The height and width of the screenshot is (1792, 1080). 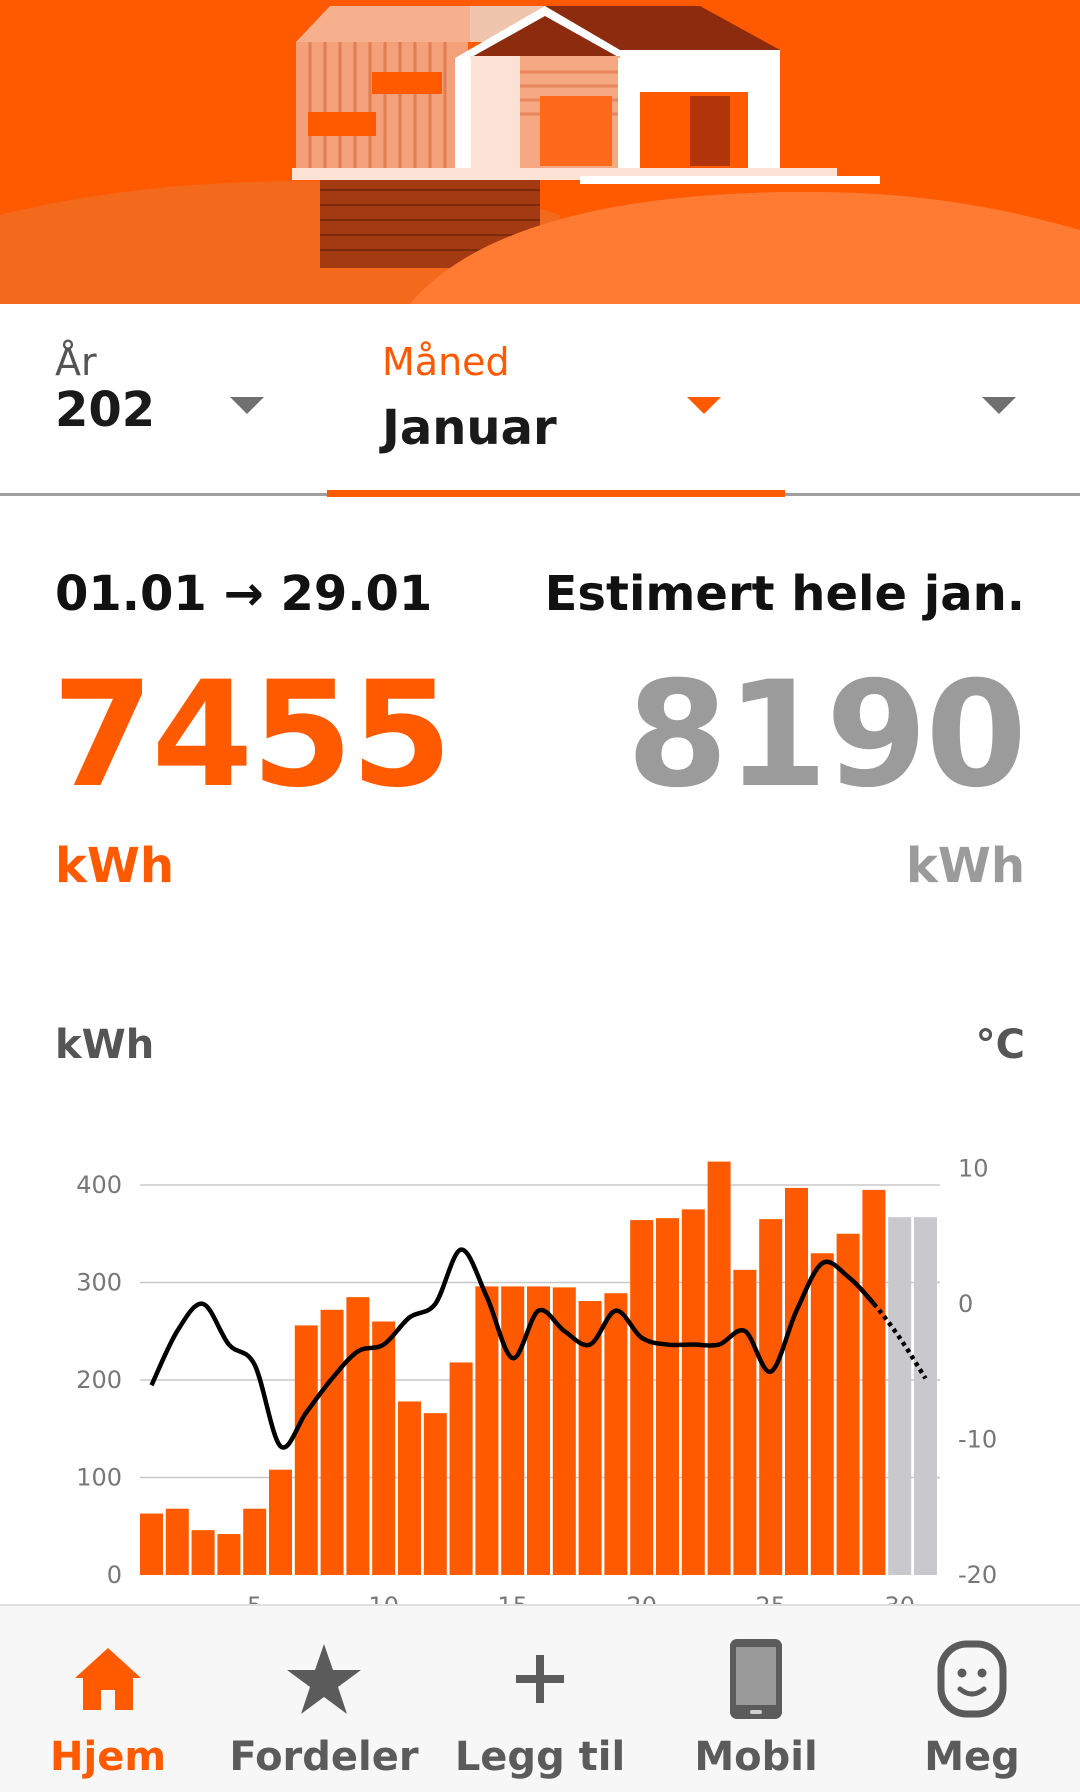 I want to click on estimate-label: Estimert hele jan., so click(x=784, y=594).